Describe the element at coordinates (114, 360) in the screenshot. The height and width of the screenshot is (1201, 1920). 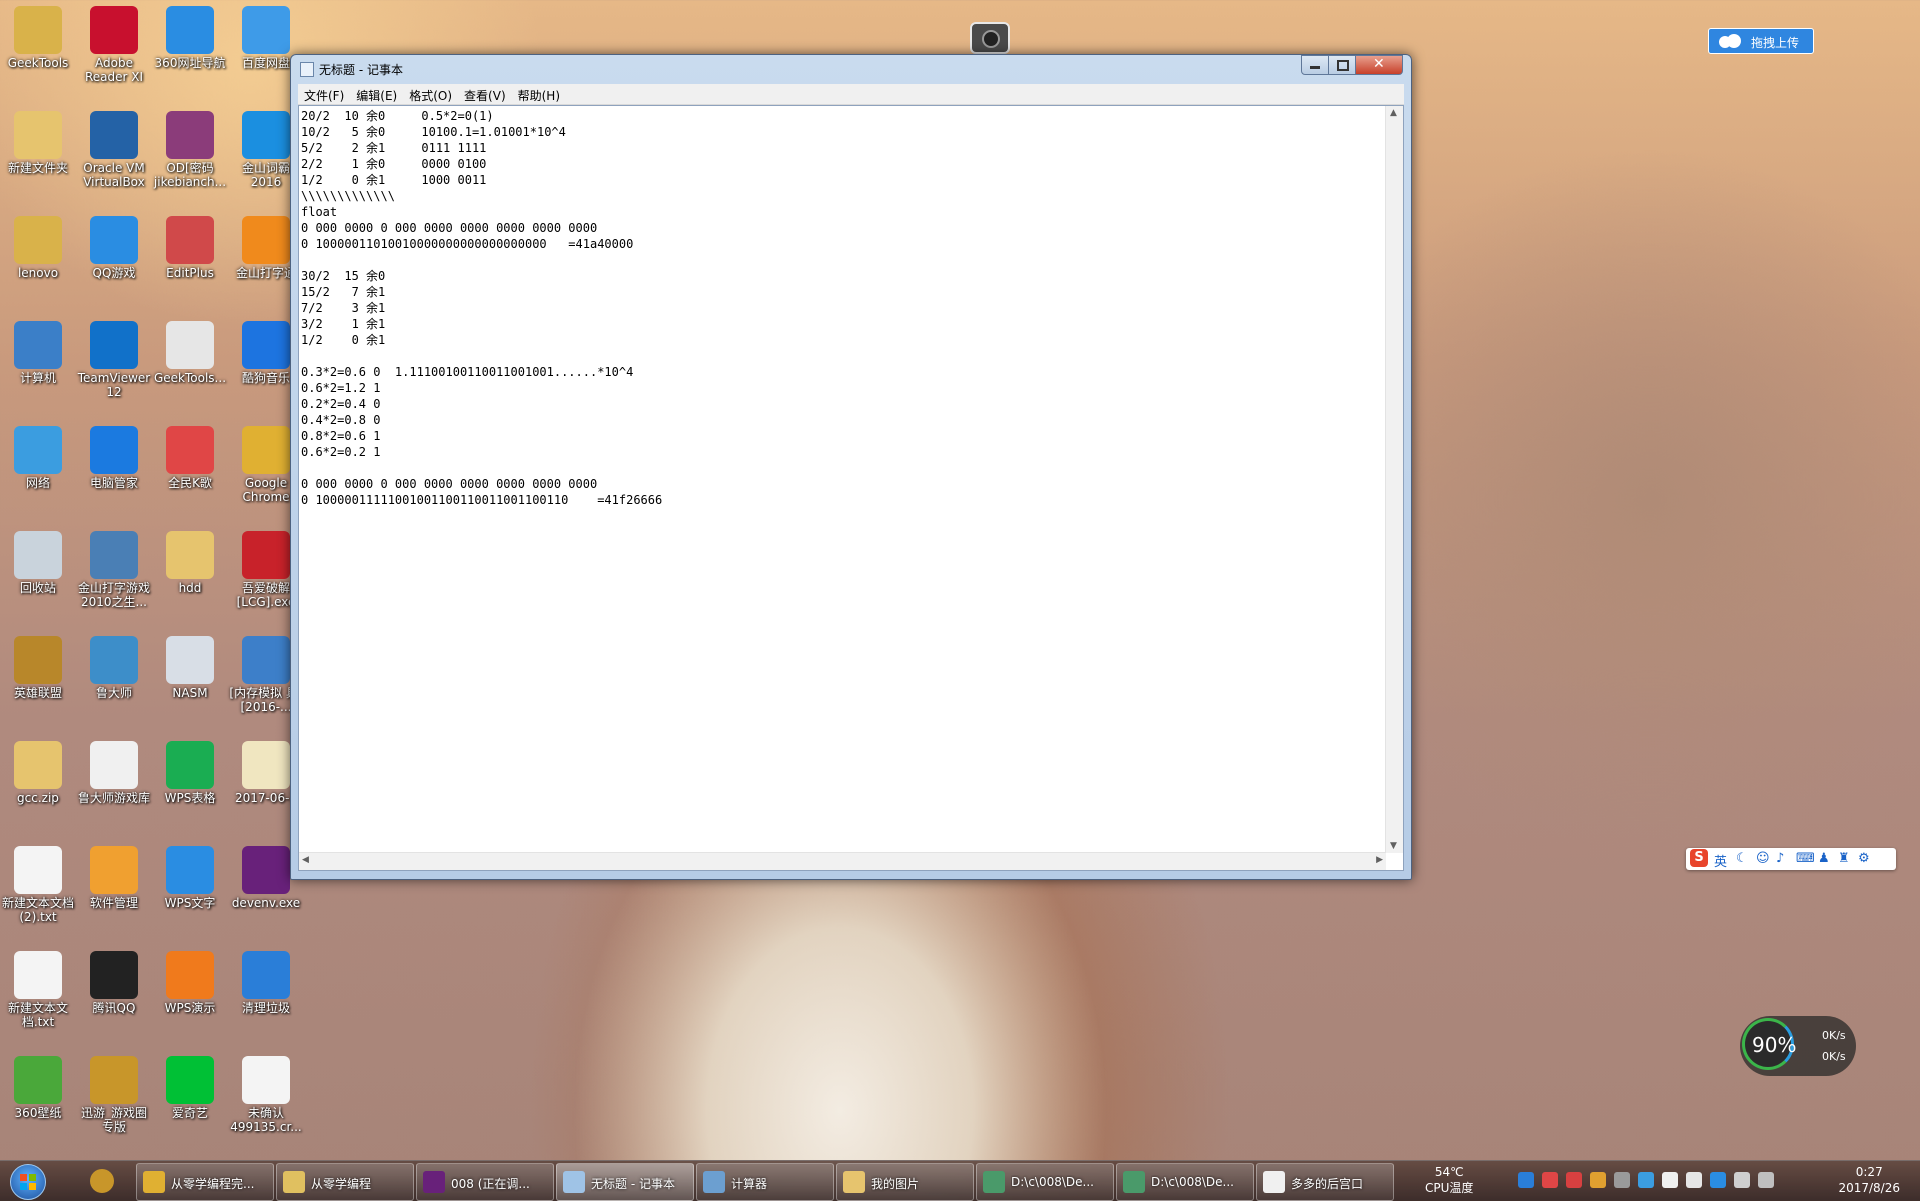
I see `desktop-icon: TeamViewer 12` at that location.